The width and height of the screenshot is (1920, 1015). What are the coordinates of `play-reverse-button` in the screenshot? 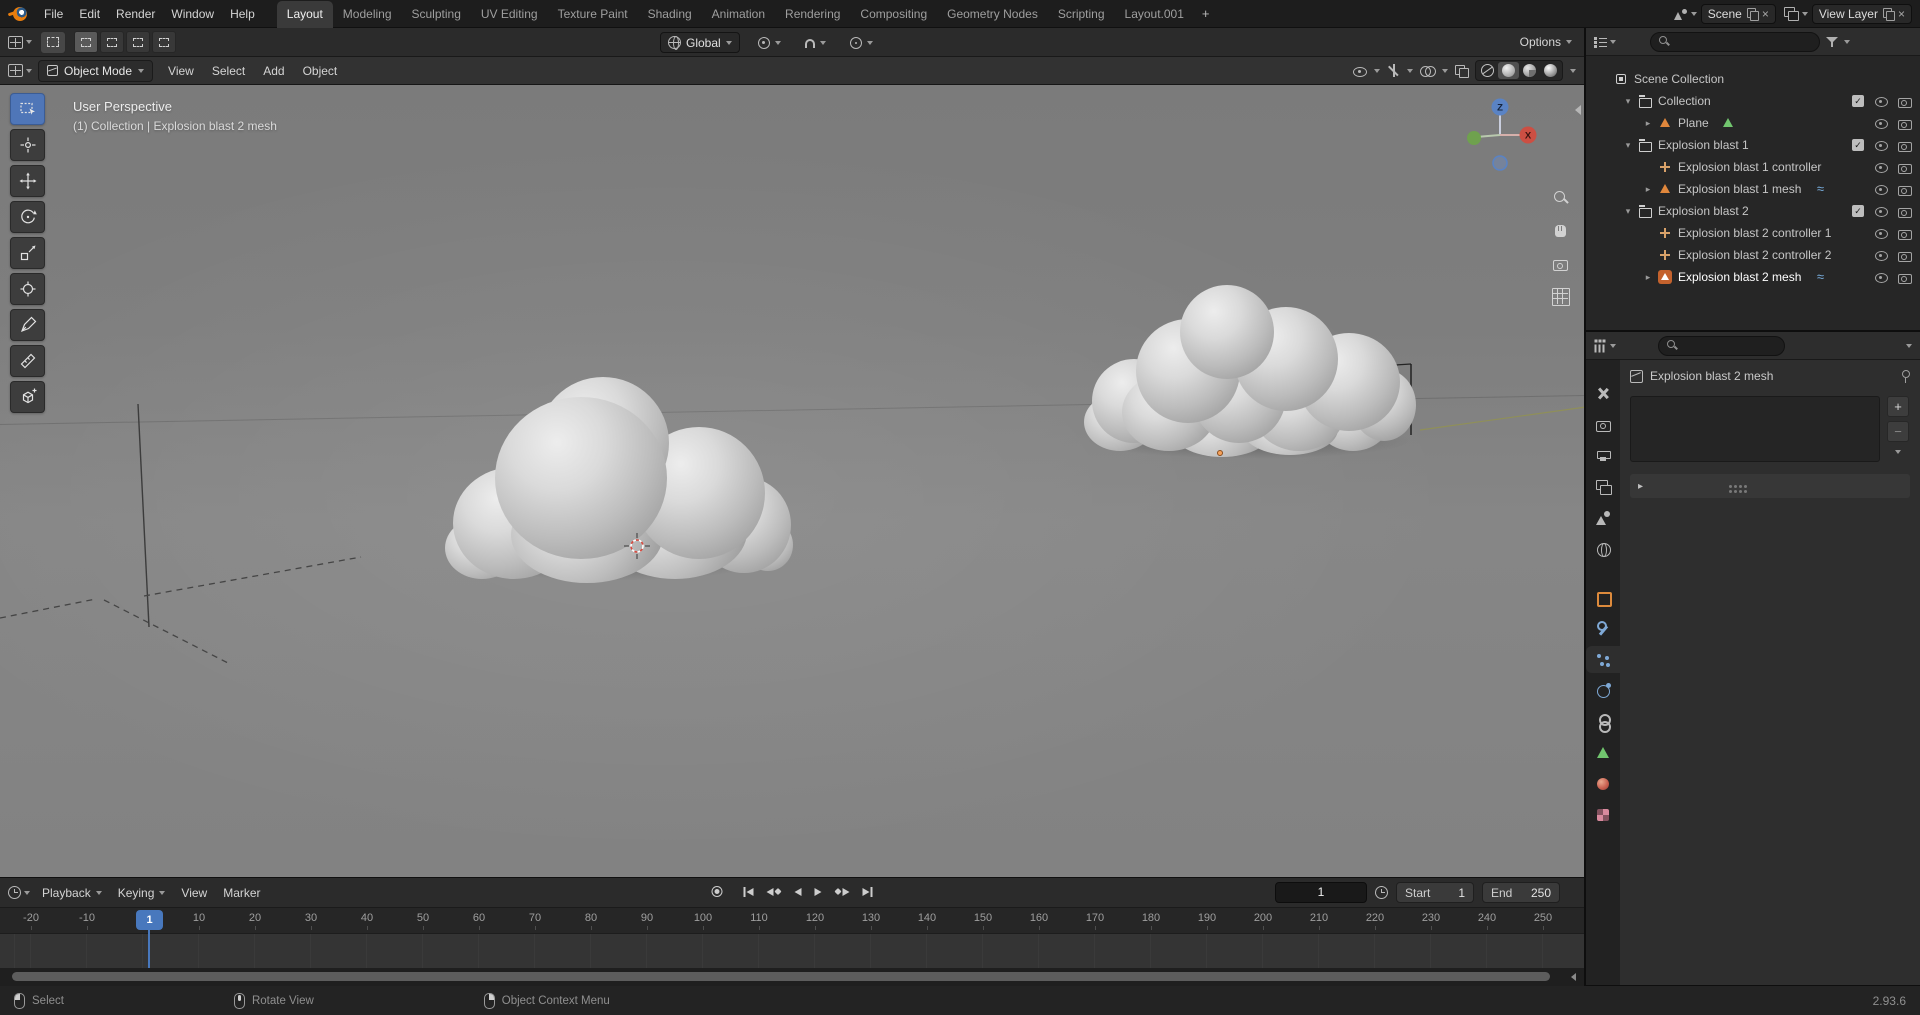 It's located at (798, 892).